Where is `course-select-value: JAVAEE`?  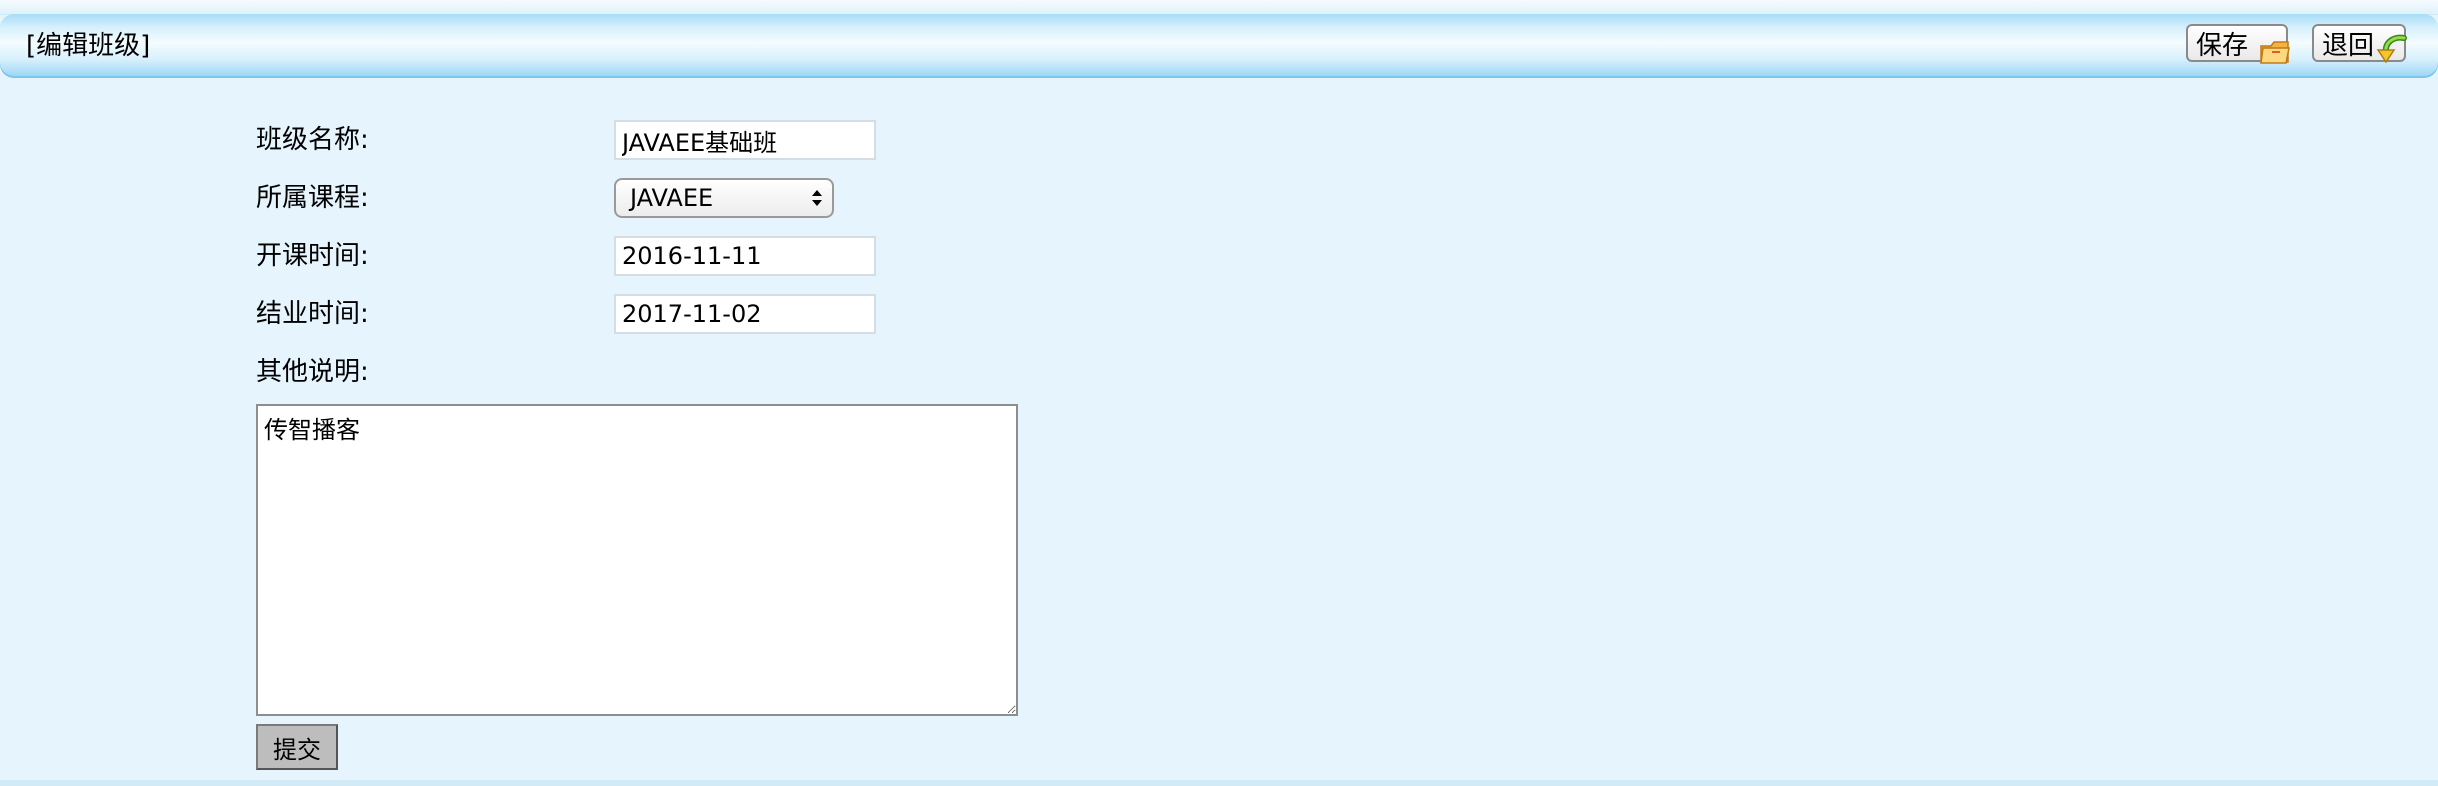 course-select-value: JAVAEE is located at coordinates (672, 198).